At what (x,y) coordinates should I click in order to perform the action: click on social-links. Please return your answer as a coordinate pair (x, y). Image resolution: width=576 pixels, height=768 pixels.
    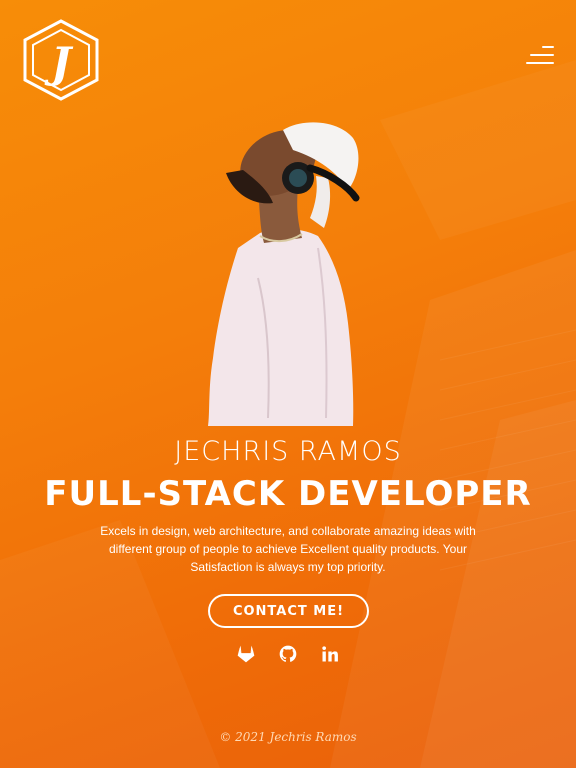
    Looking at the image, I should click on (288, 654).